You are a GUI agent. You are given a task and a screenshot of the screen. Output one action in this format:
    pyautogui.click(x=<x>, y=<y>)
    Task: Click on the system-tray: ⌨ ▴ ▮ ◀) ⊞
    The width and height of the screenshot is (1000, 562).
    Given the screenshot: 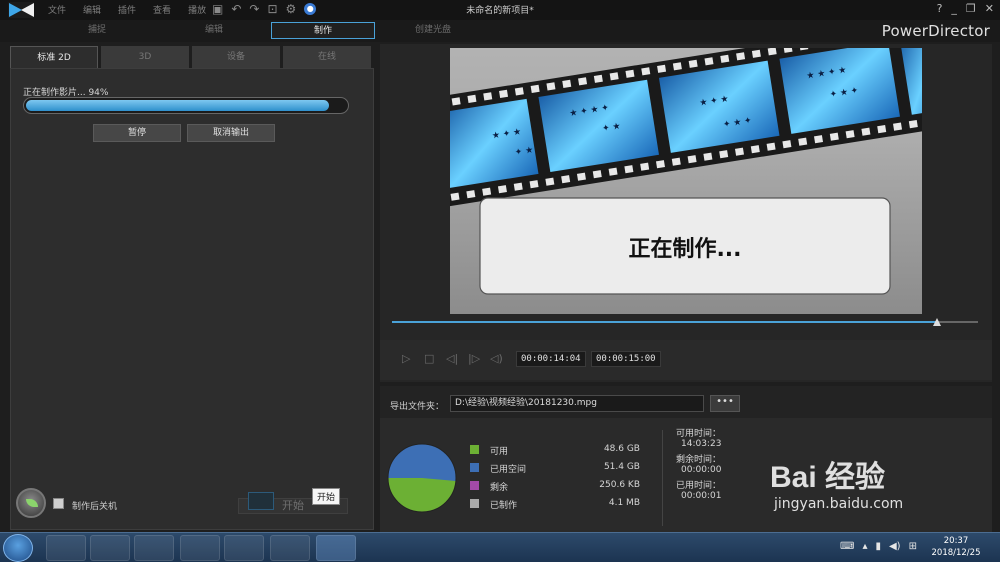 What is the action you would take?
    pyautogui.click(x=878, y=546)
    